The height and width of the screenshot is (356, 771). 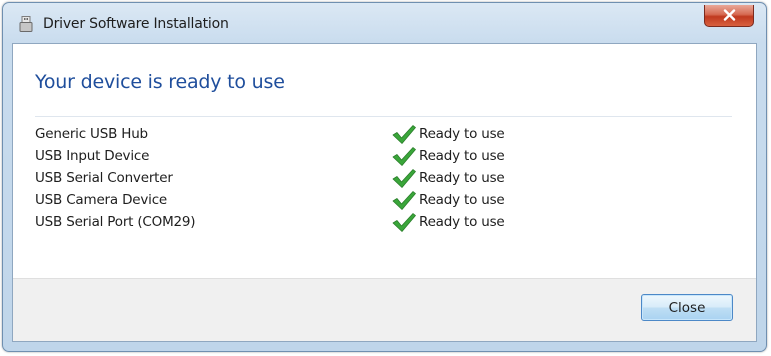 I want to click on device-name: USB Input Device, so click(x=92, y=156).